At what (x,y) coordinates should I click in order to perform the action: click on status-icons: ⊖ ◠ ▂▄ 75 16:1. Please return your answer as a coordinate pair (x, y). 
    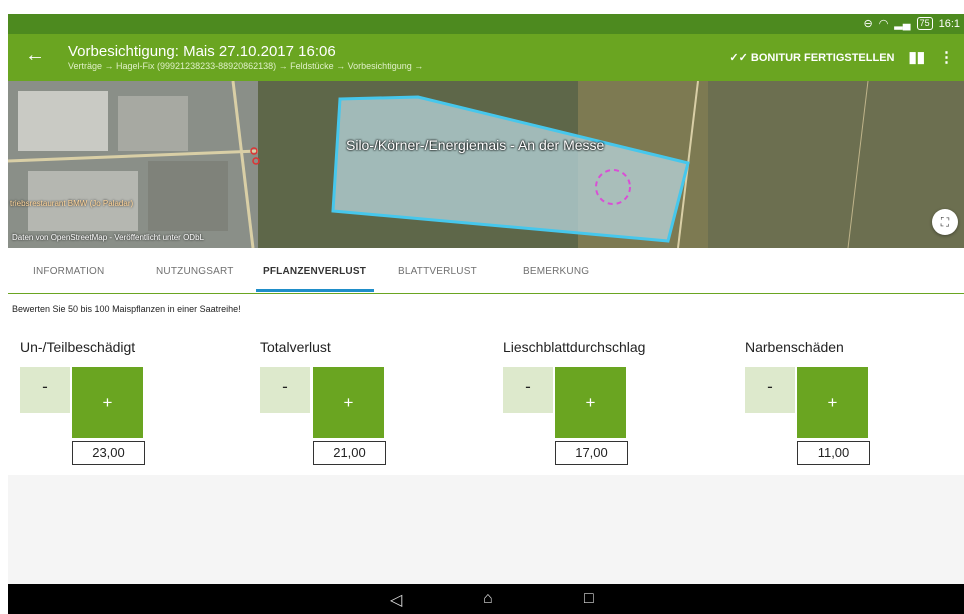
    Looking at the image, I should click on (911, 23).